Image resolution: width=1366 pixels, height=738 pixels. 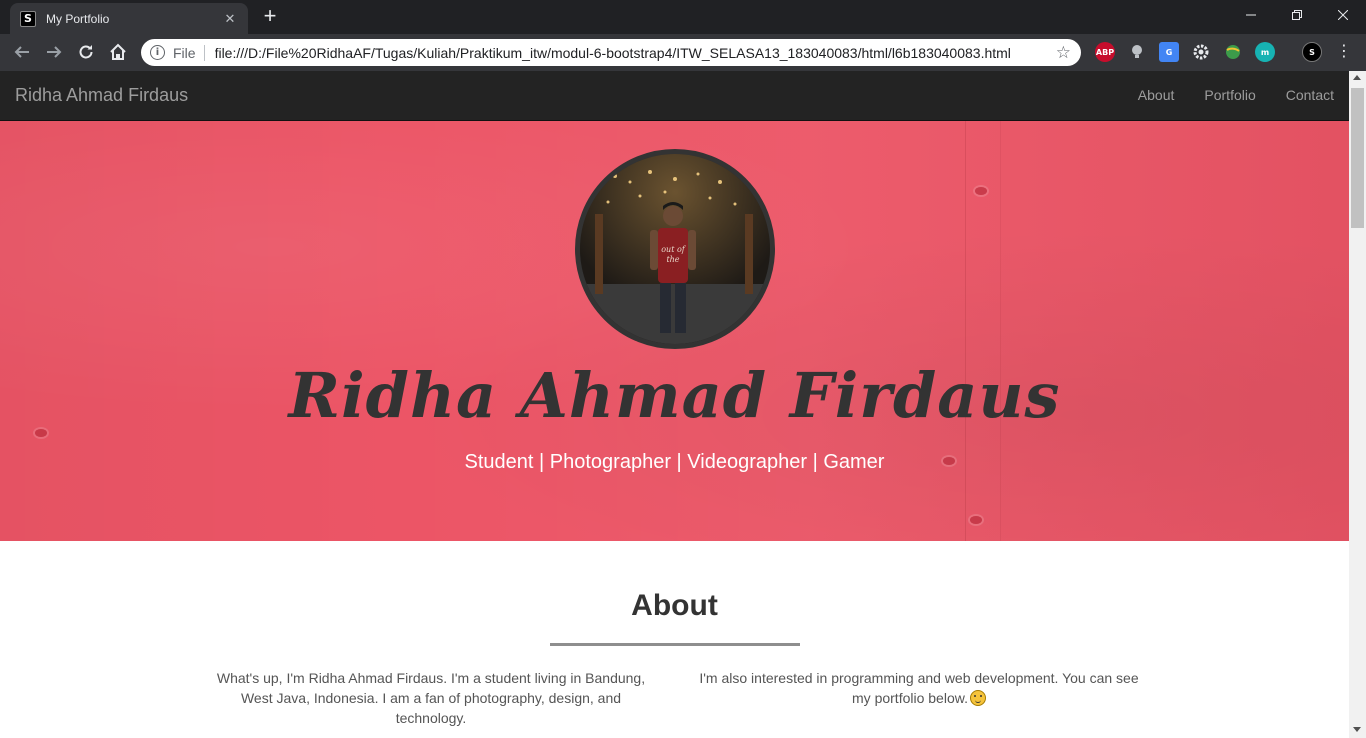 What do you see at coordinates (101, 95) in the screenshot?
I see `site-brand: Ridha Ahmad Firdaus` at bounding box center [101, 95].